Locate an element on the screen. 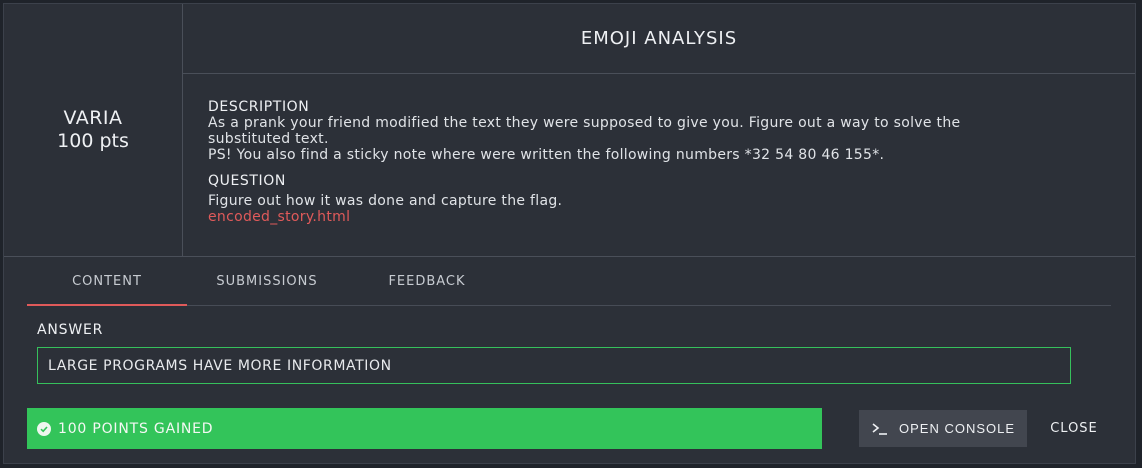 Image resolution: width=1142 pixels, height=468 pixels. answer-input is located at coordinates (554, 365).